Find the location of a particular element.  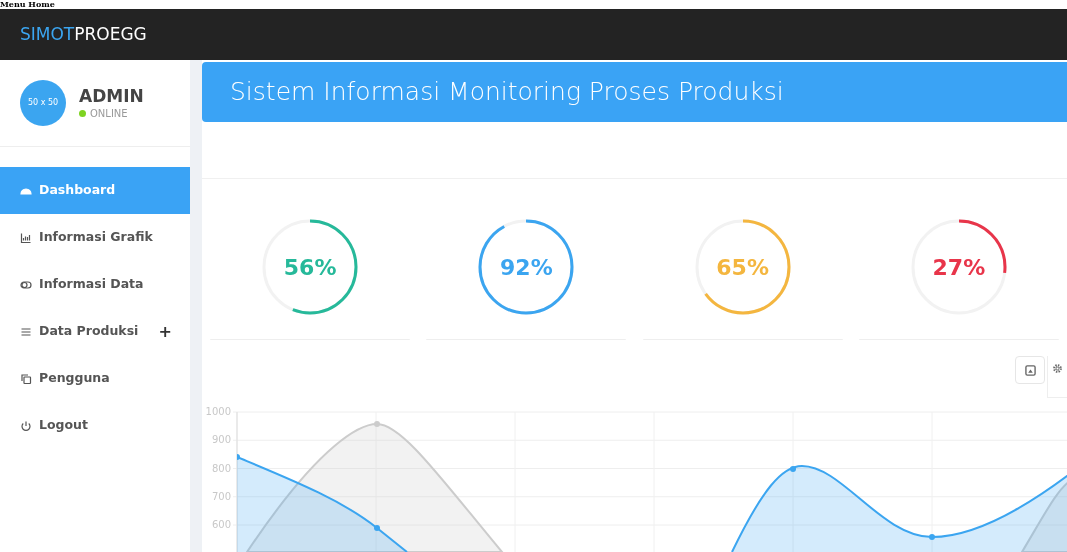

status-text: ONLINE is located at coordinates (109, 113).